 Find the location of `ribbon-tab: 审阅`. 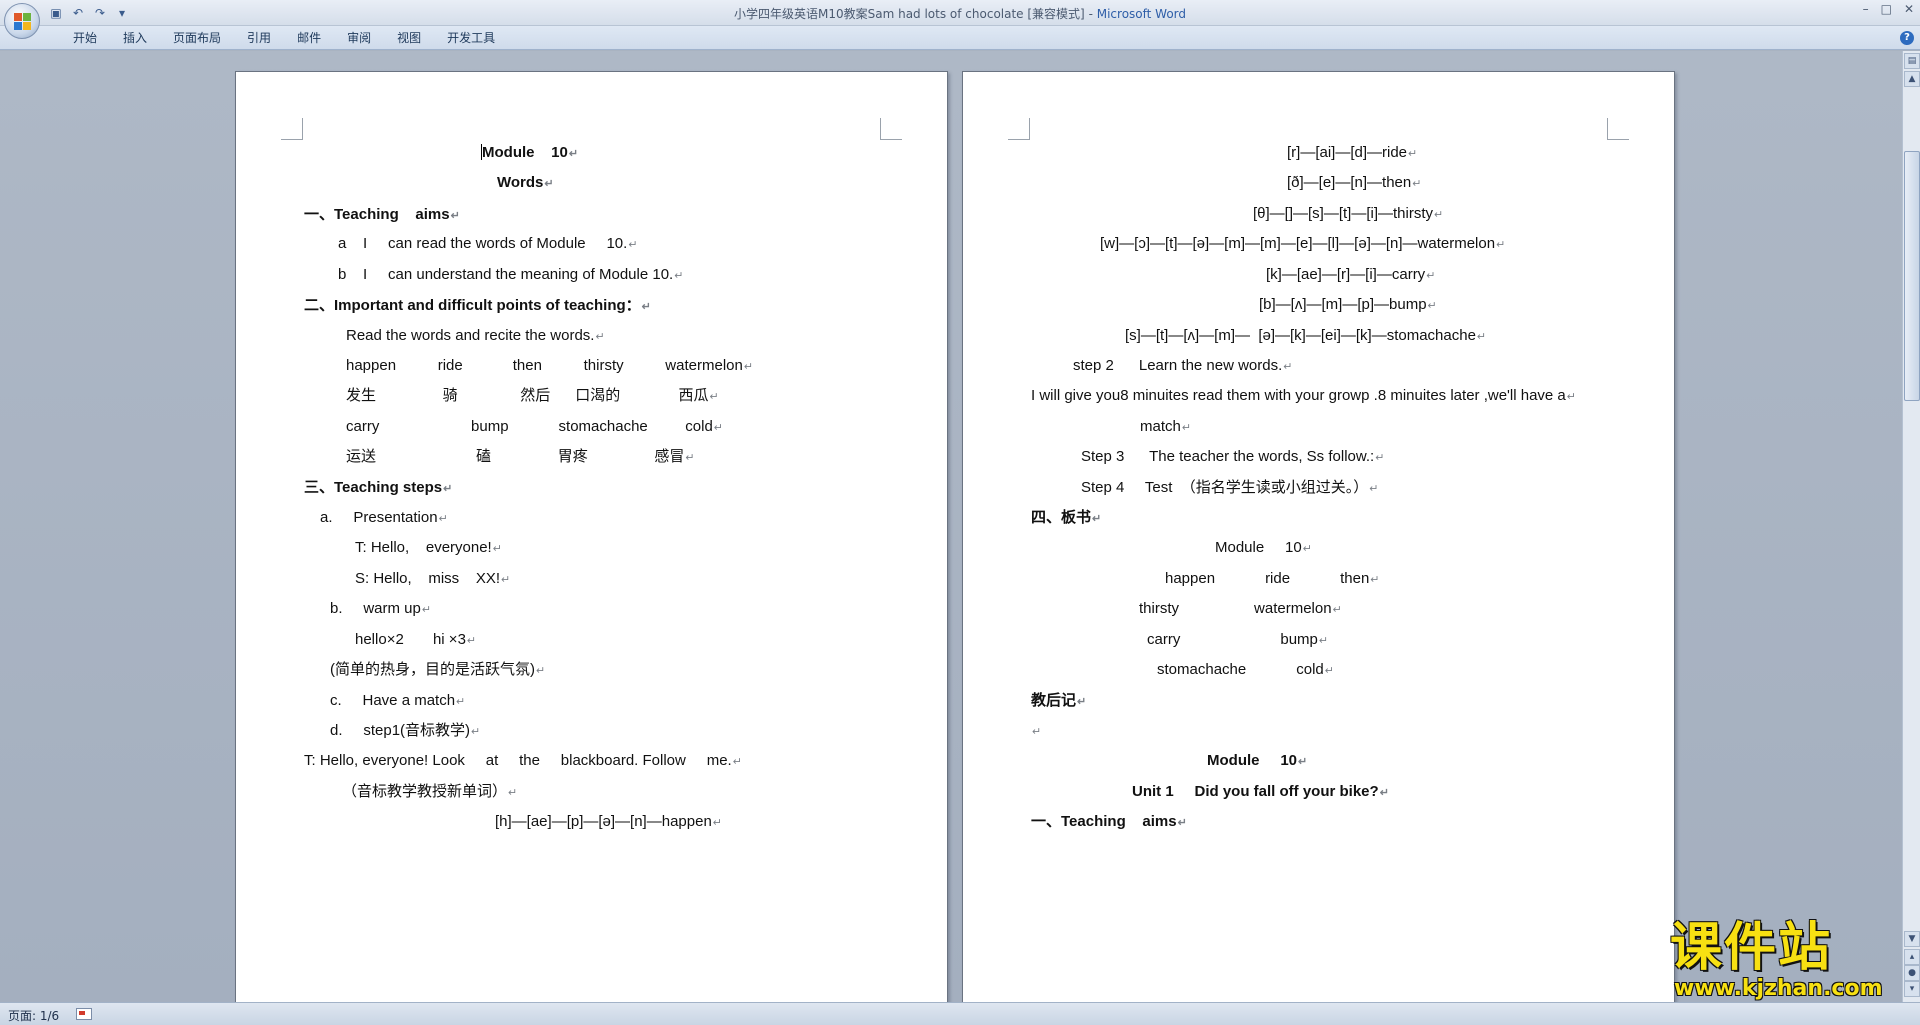

ribbon-tab: 审阅 is located at coordinates (359, 38).